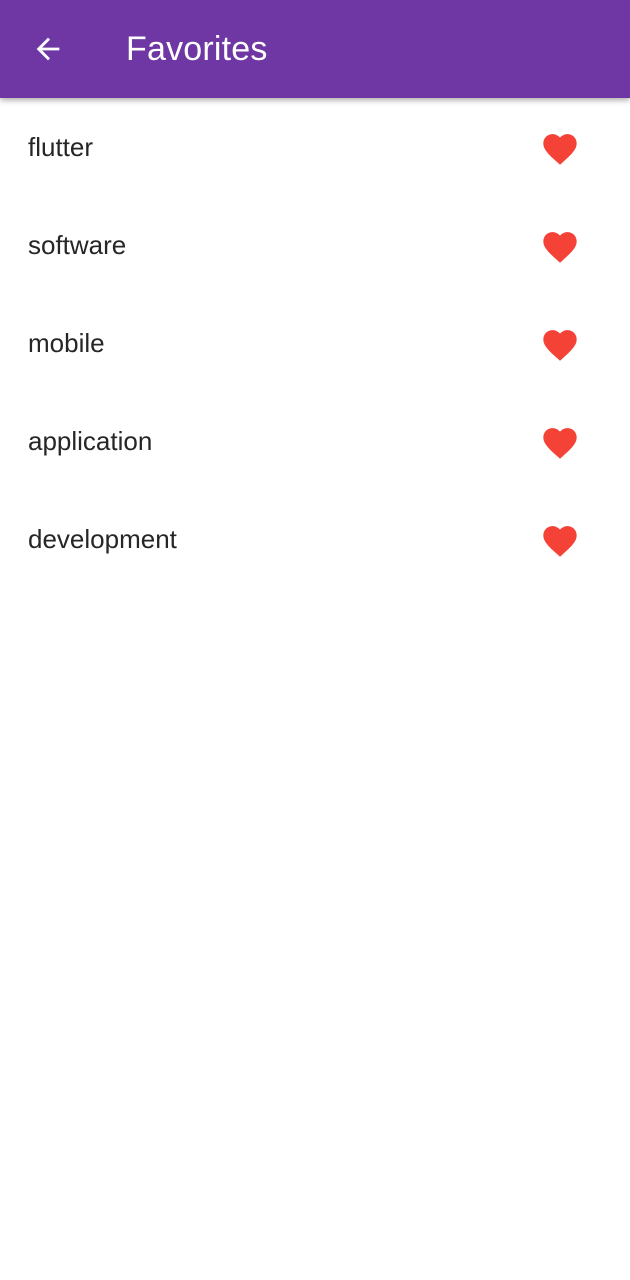  What do you see at coordinates (315, 245) in the screenshot?
I see `list-item: software` at bounding box center [315, 245].